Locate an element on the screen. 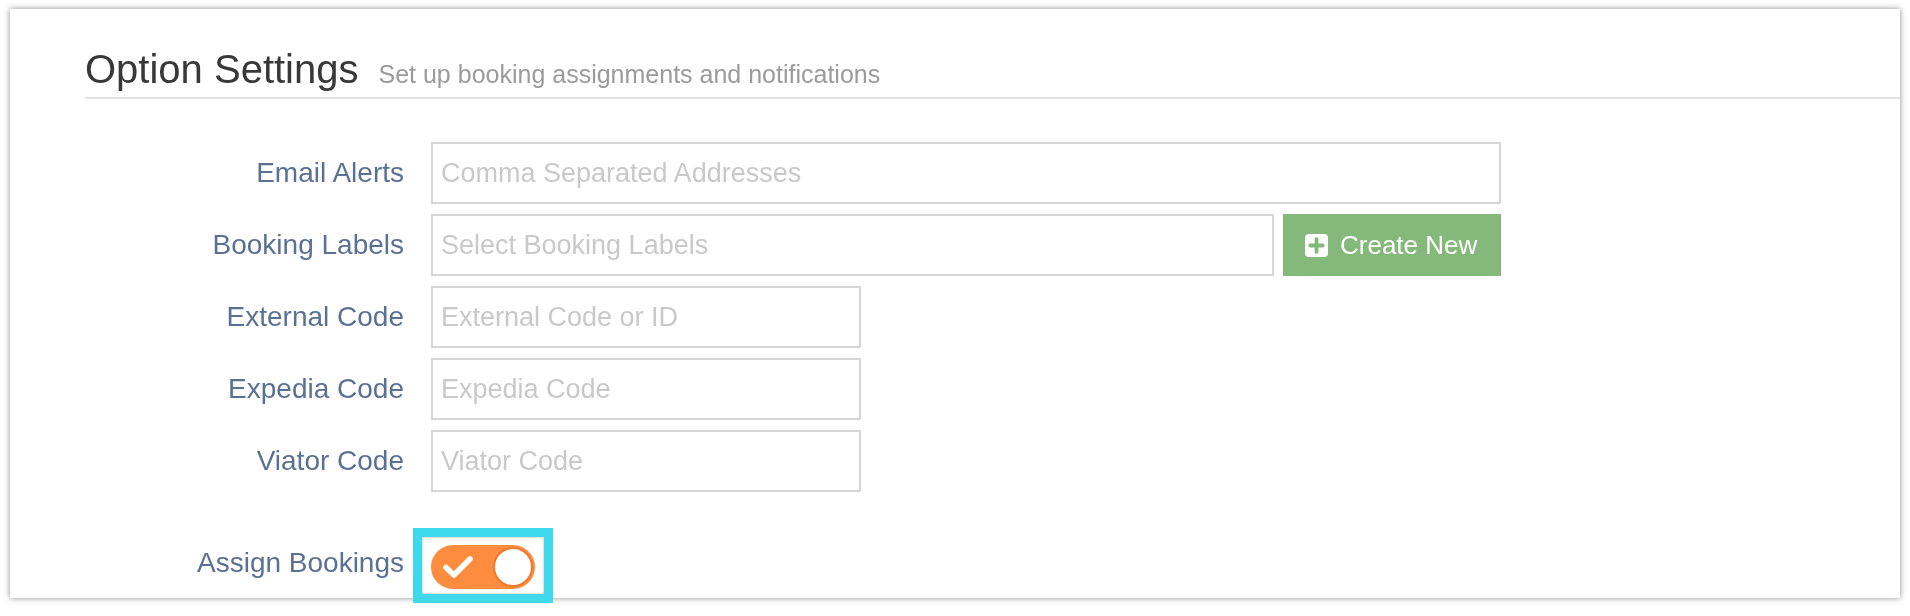 Image resolution: width=1910 pixels, height=616 pixels. toggle-switch is located at coordinates (483, 567).